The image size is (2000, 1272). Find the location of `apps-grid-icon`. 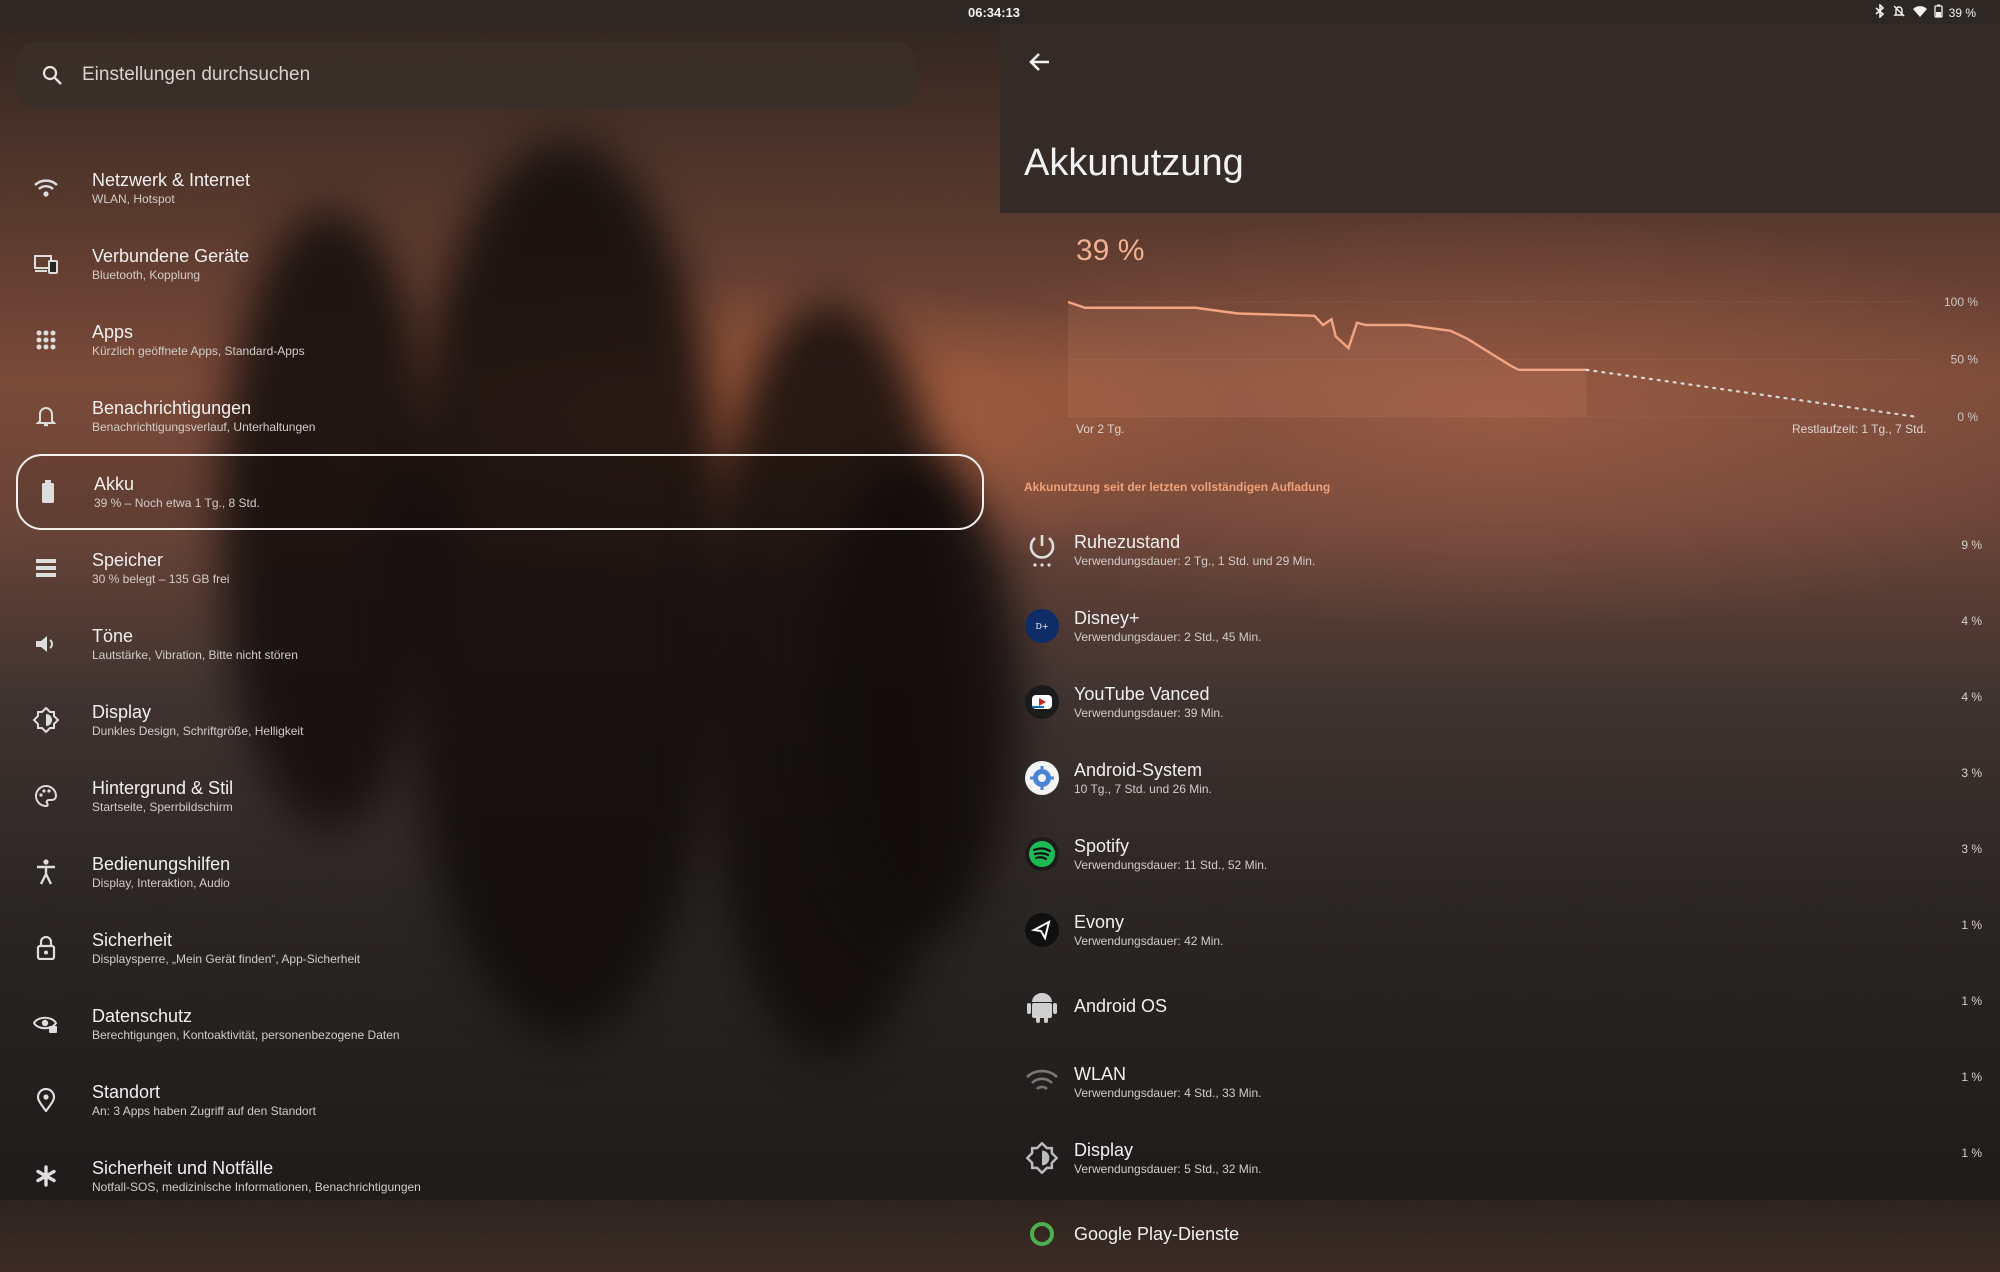

apps-grid-icon is located at coordinates (46, 340).